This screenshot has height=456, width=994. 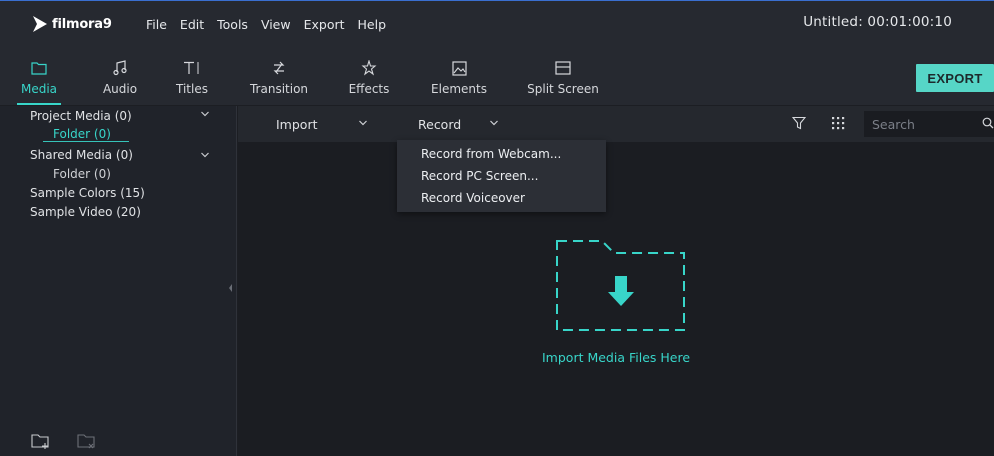 What do you see at coordinates (920, 124) in the screenshot?
I see `search-input` at bounding box center [920, 124].